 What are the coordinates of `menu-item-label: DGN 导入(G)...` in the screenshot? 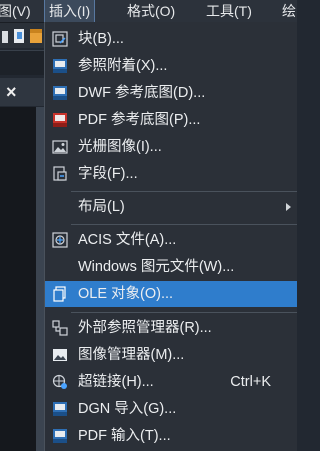 It's located at (127, 409).